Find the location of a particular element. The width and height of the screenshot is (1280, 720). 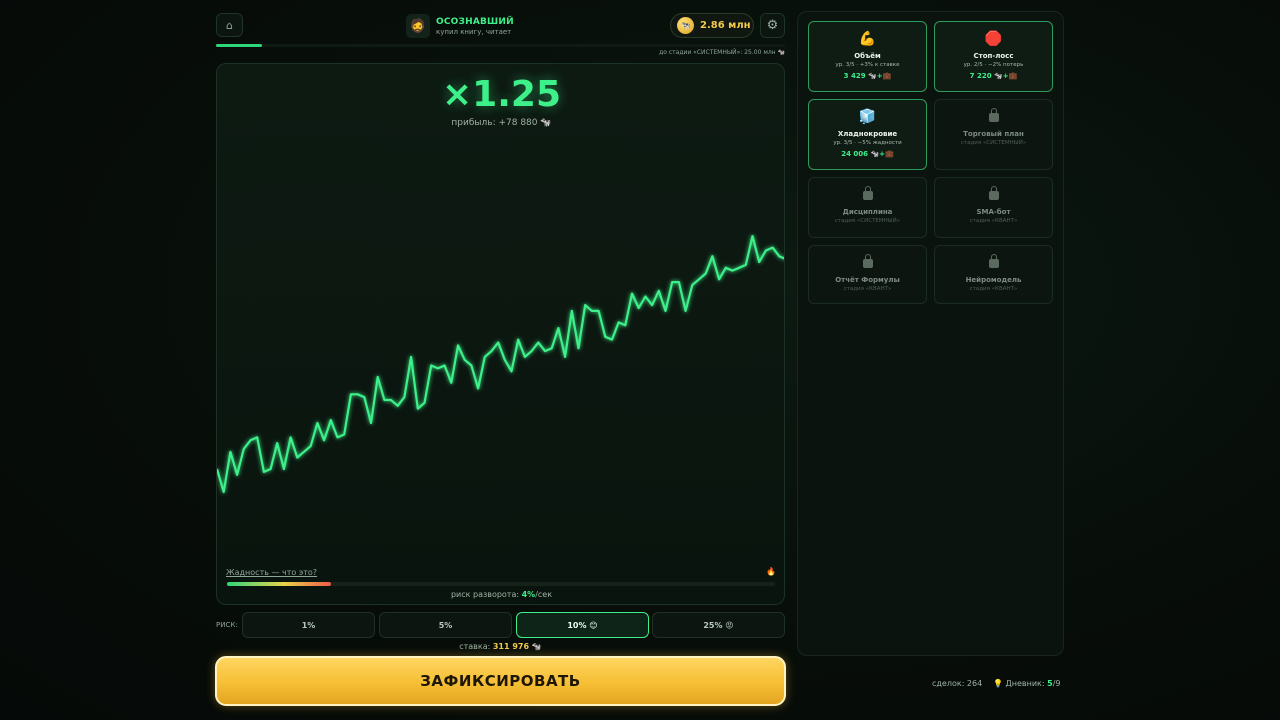

upgrade-title: Объём is located at coordinates (867, 56).